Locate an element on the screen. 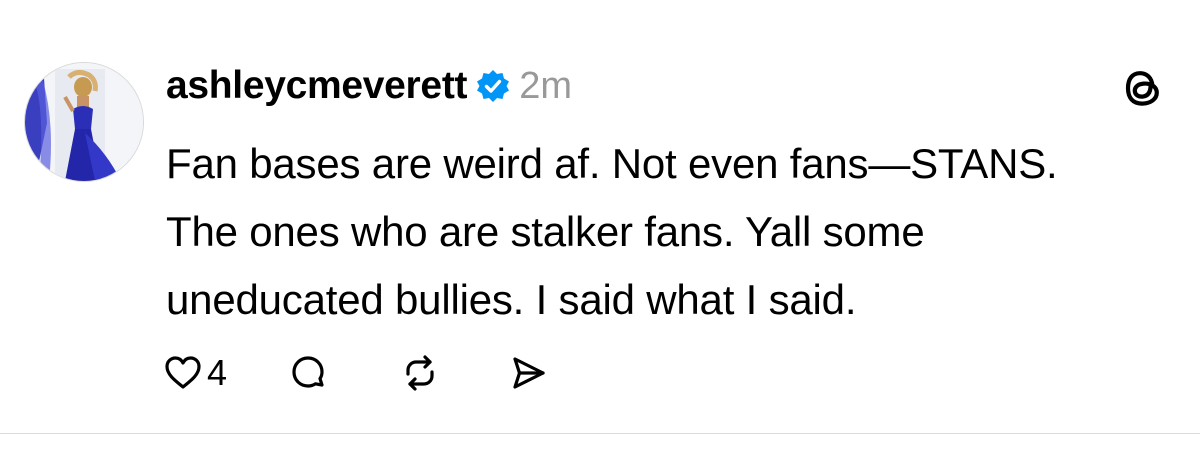 The image size is (1200, 459). share-button is located at coordinates (528, 373).